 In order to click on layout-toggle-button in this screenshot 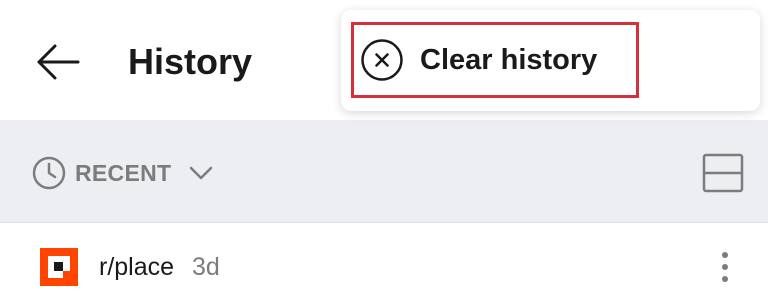, I will do `click(723, 173)`.